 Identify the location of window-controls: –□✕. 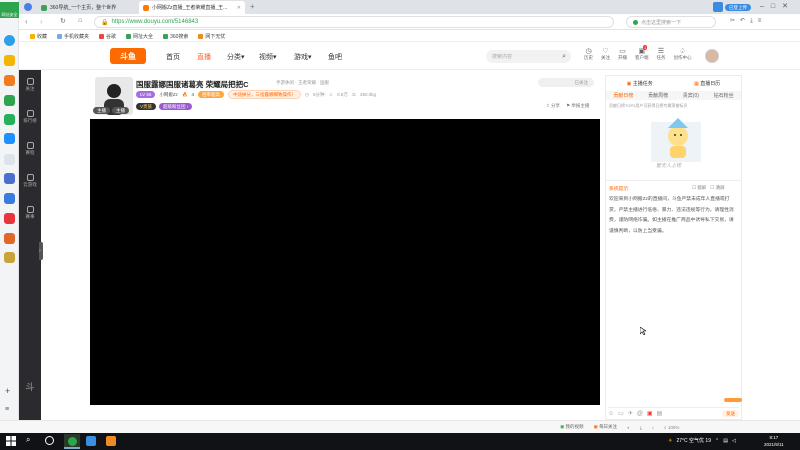
(777, 6).